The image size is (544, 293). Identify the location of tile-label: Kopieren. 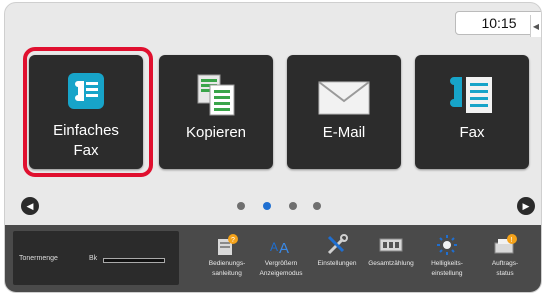
(216, 132).